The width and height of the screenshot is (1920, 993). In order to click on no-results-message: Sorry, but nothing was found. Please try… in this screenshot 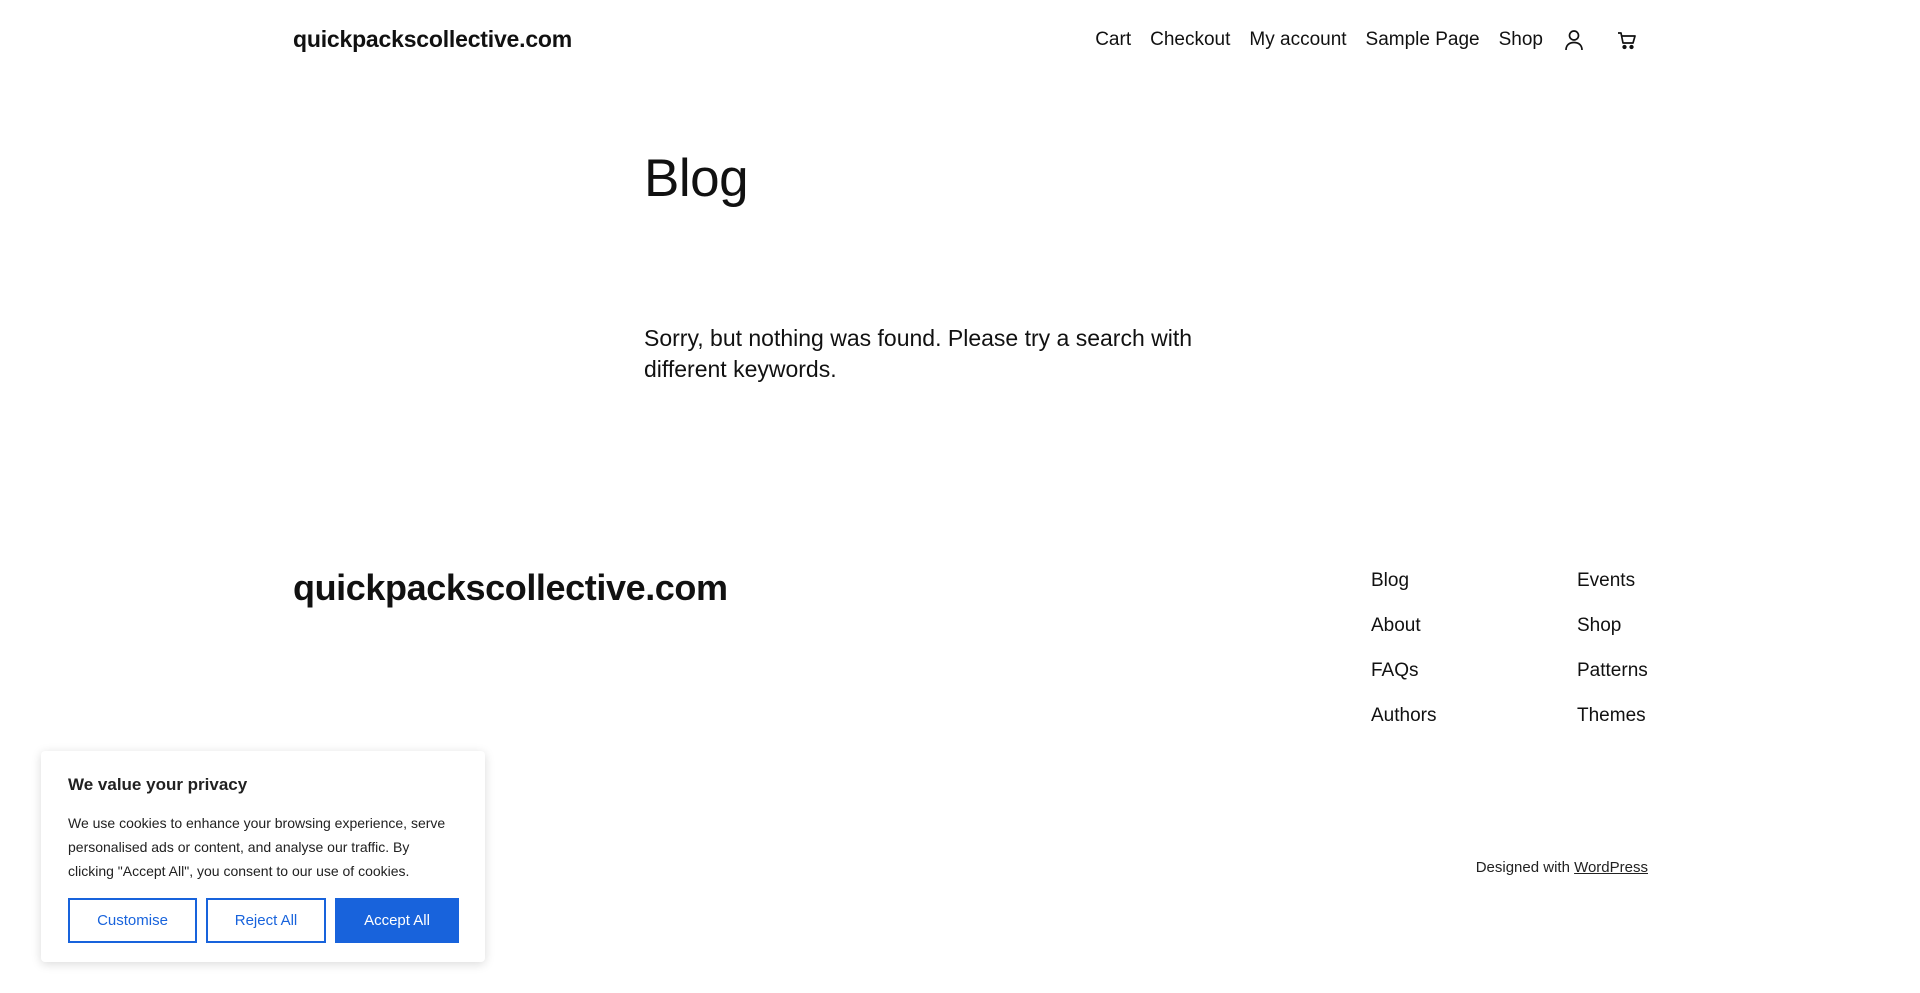, I will do `click(918, 353)`.